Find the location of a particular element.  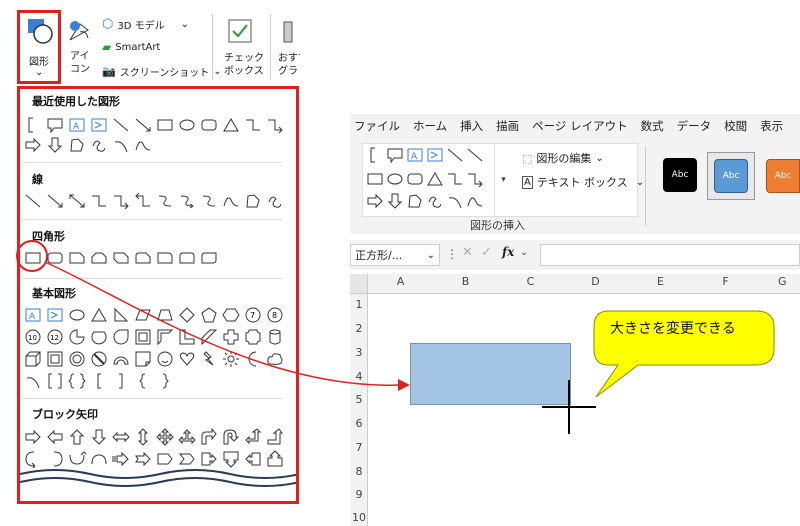

chord-icon is located at coordinates (99, 337).